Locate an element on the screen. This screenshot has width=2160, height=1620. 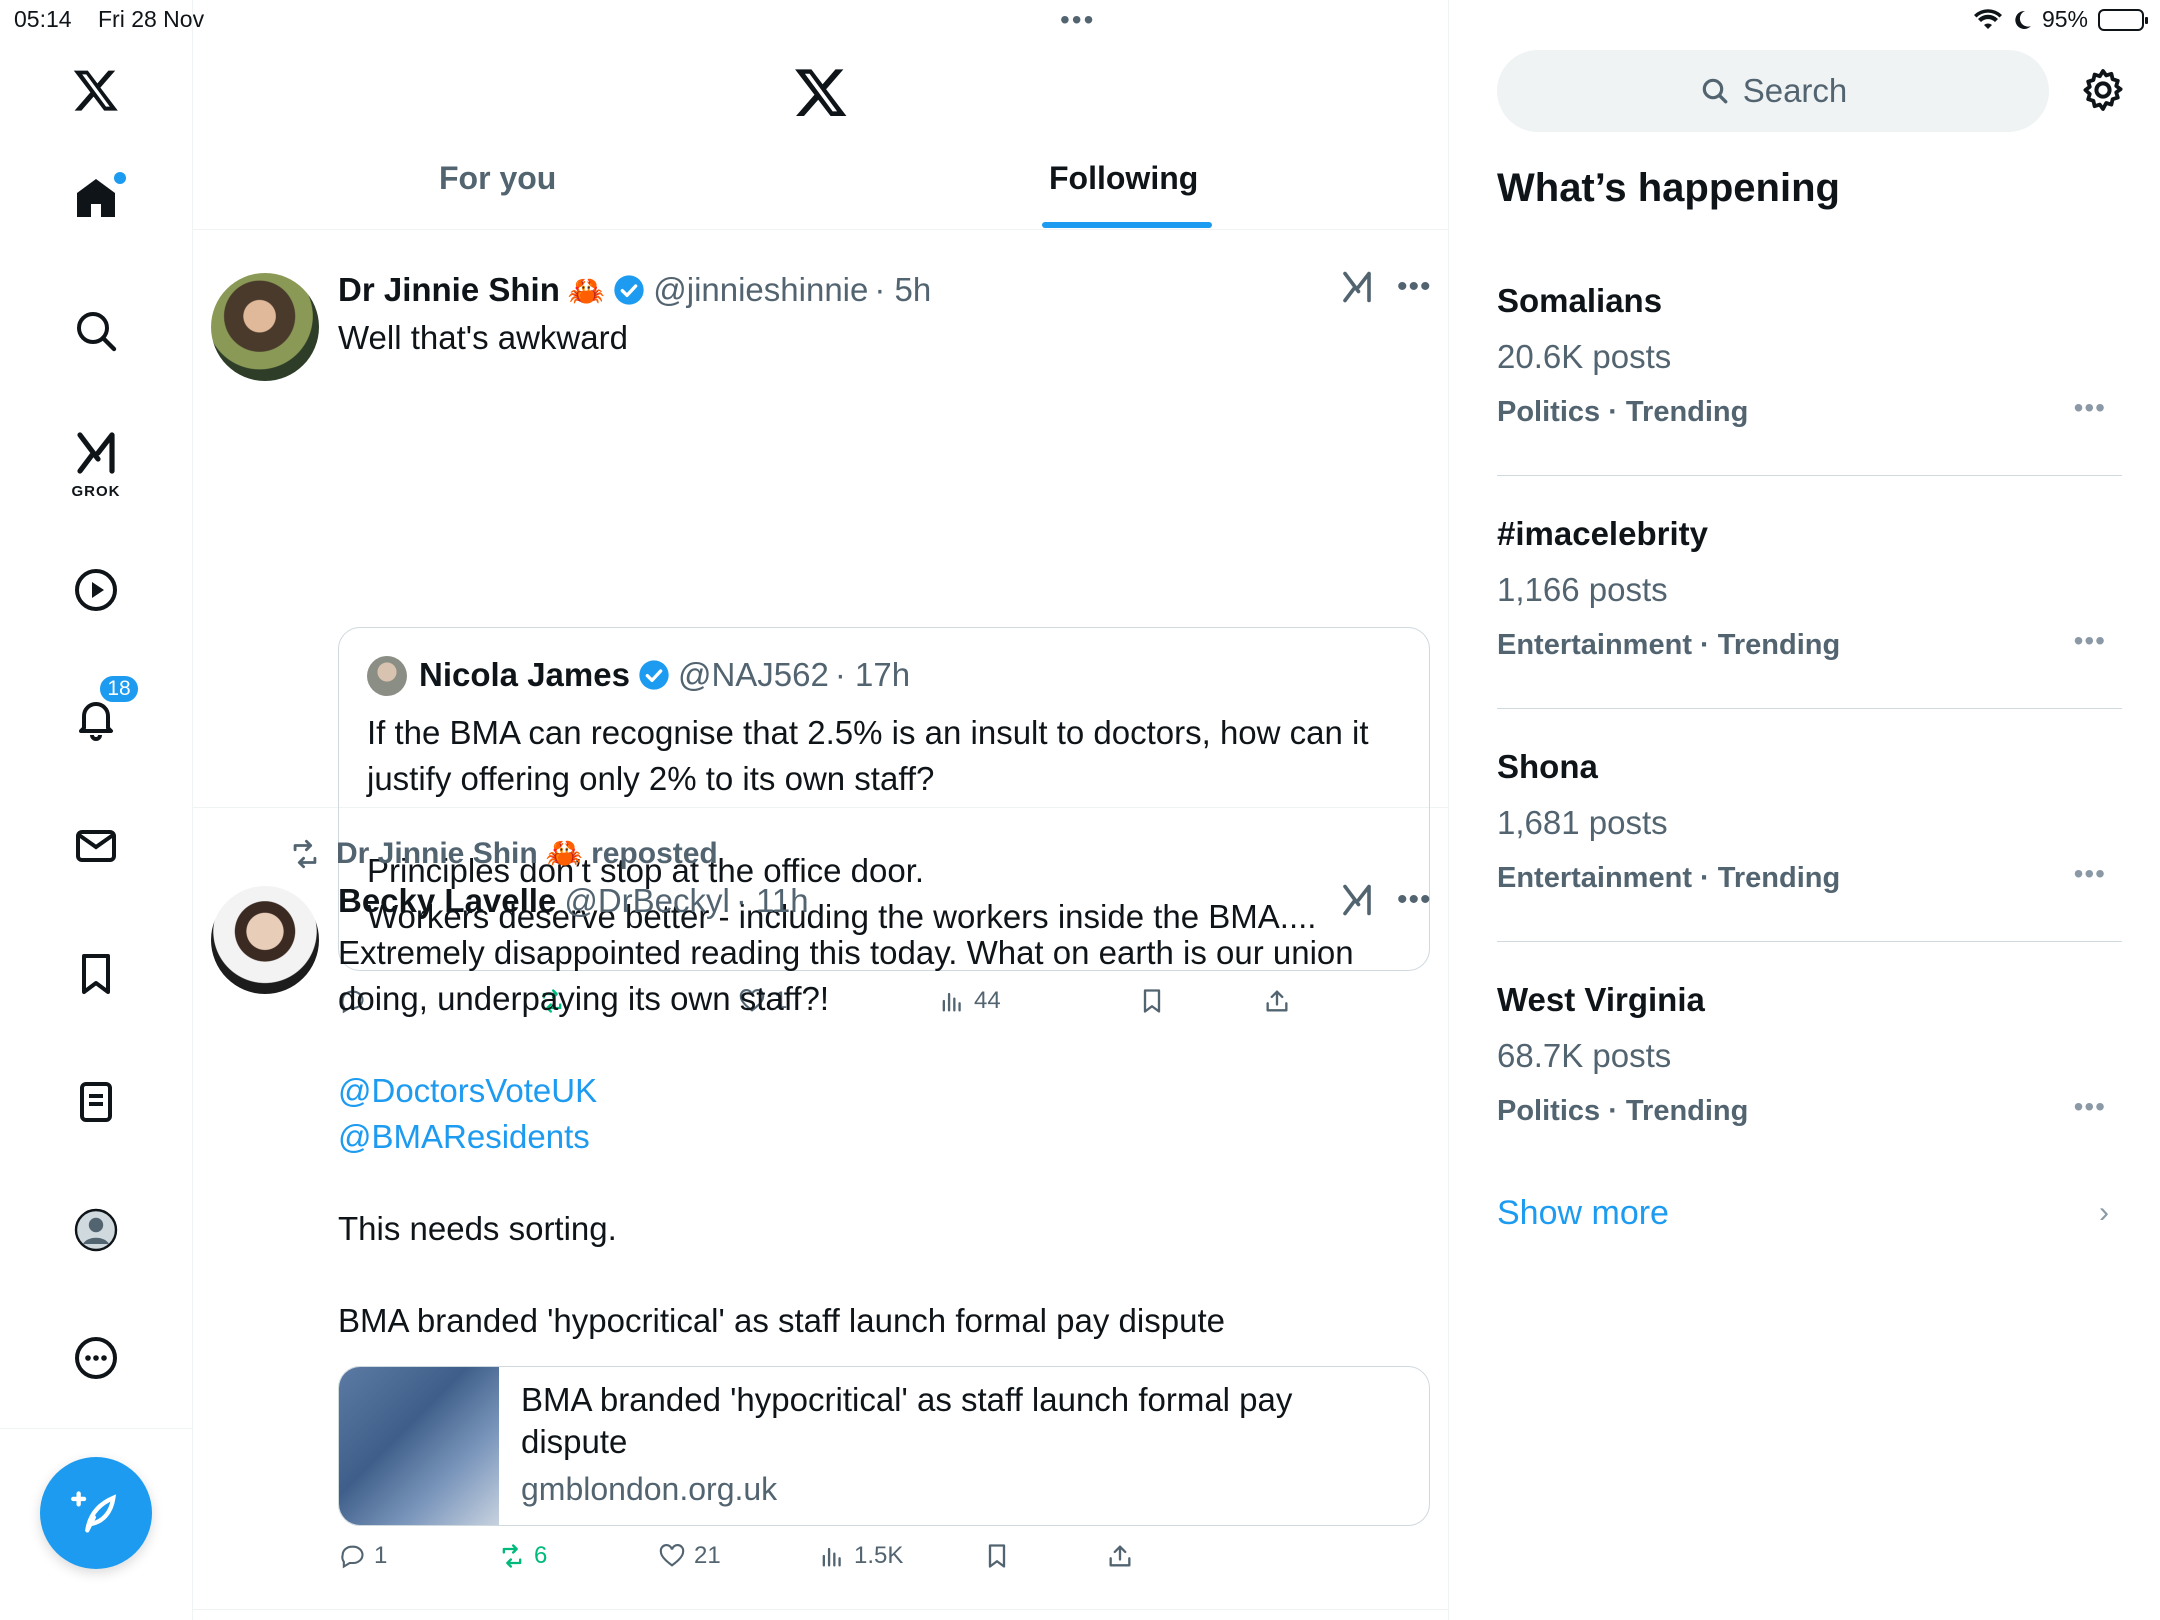
show-more-link: Show more is located at coordinates (1583, 1213).